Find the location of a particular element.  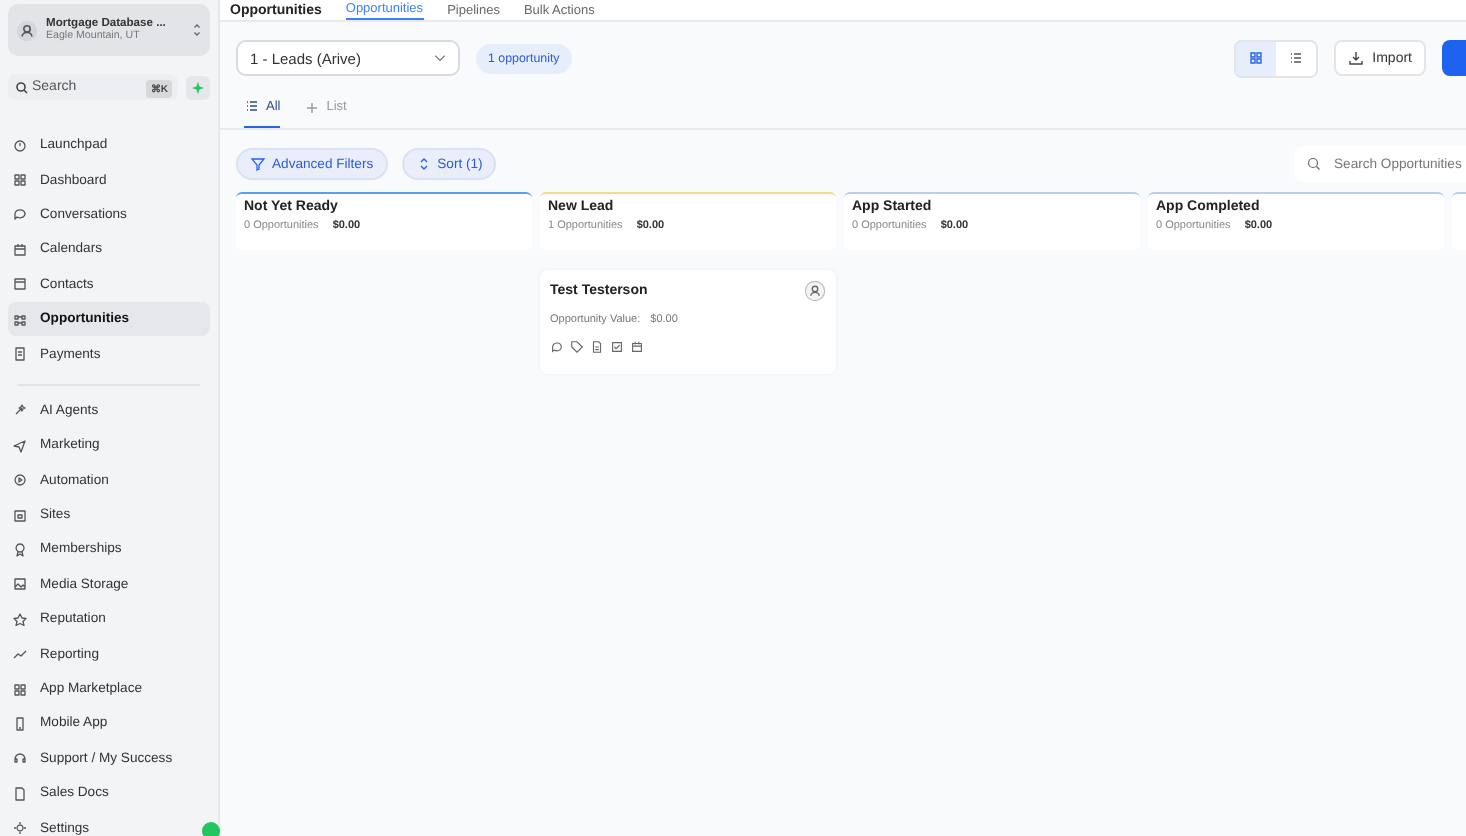

plus-icon is located at coordinates (312, 107).